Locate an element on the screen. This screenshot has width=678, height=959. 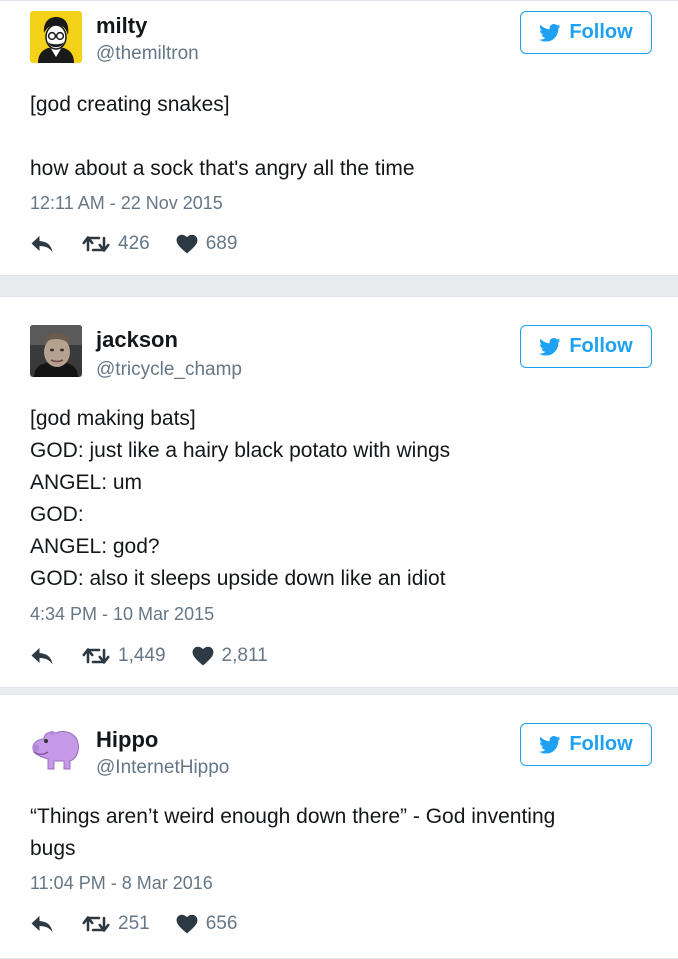
like-count: 689 is located at coordinates (221, 243).